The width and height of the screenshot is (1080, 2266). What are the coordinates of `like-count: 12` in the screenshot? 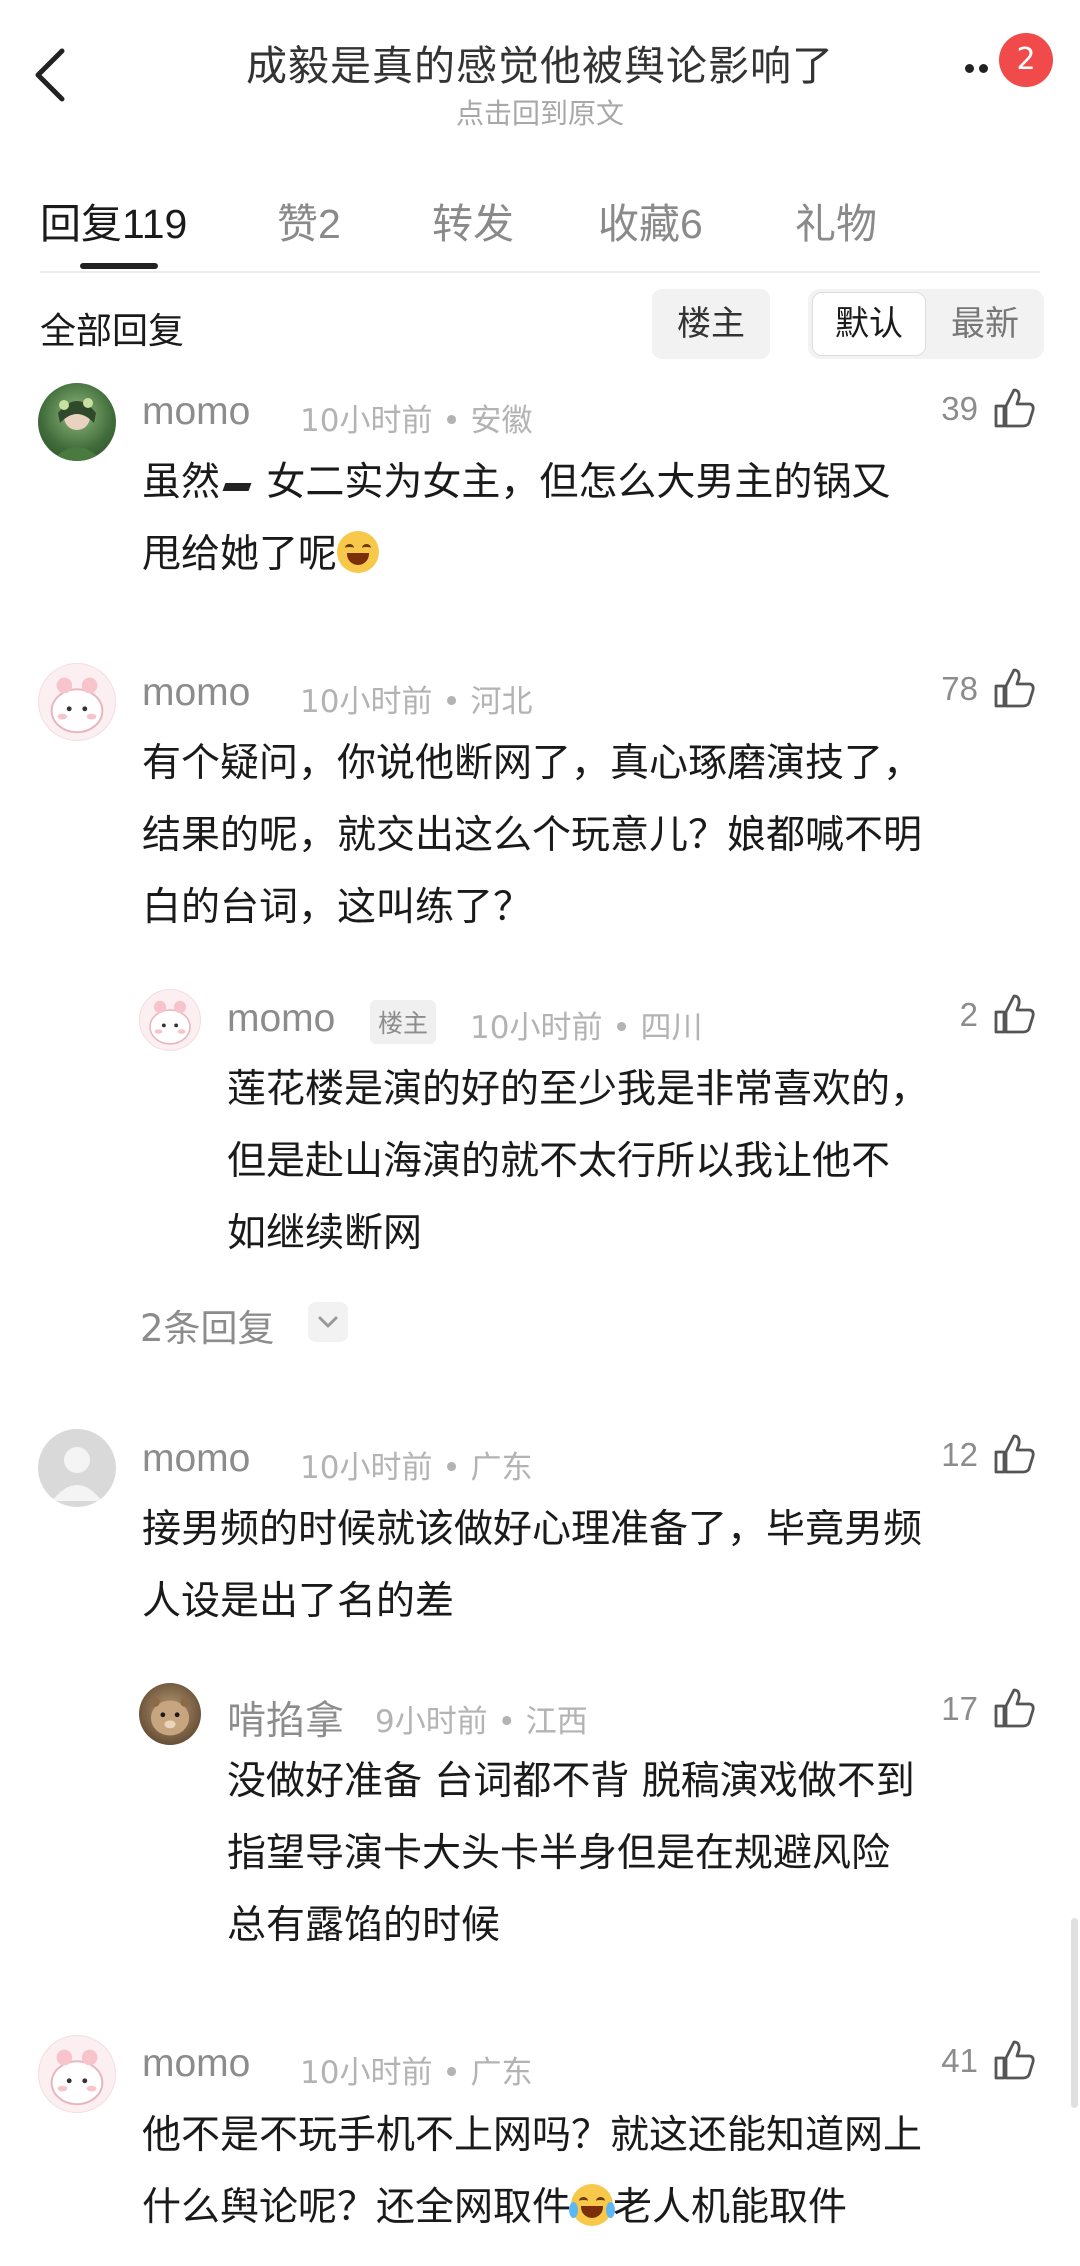 It's located at (959, 1454).